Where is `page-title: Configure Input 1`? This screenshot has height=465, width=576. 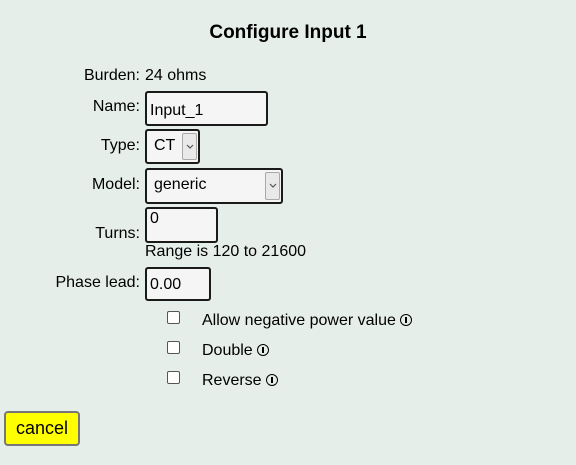
page-title: Configure Input 1 is located at coordinates (288, 32).